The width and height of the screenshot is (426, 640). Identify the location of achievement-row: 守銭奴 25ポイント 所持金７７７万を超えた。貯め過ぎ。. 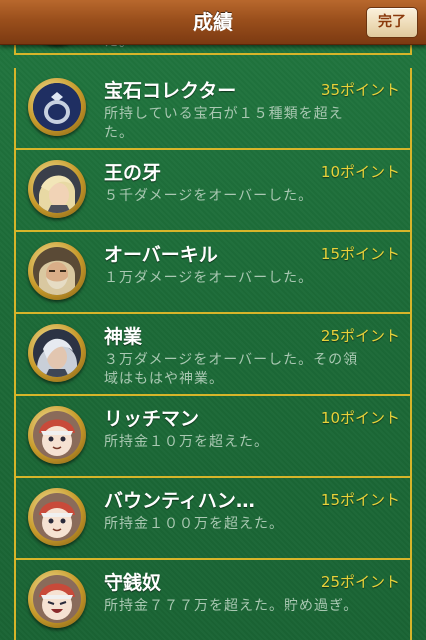
(213, 600).